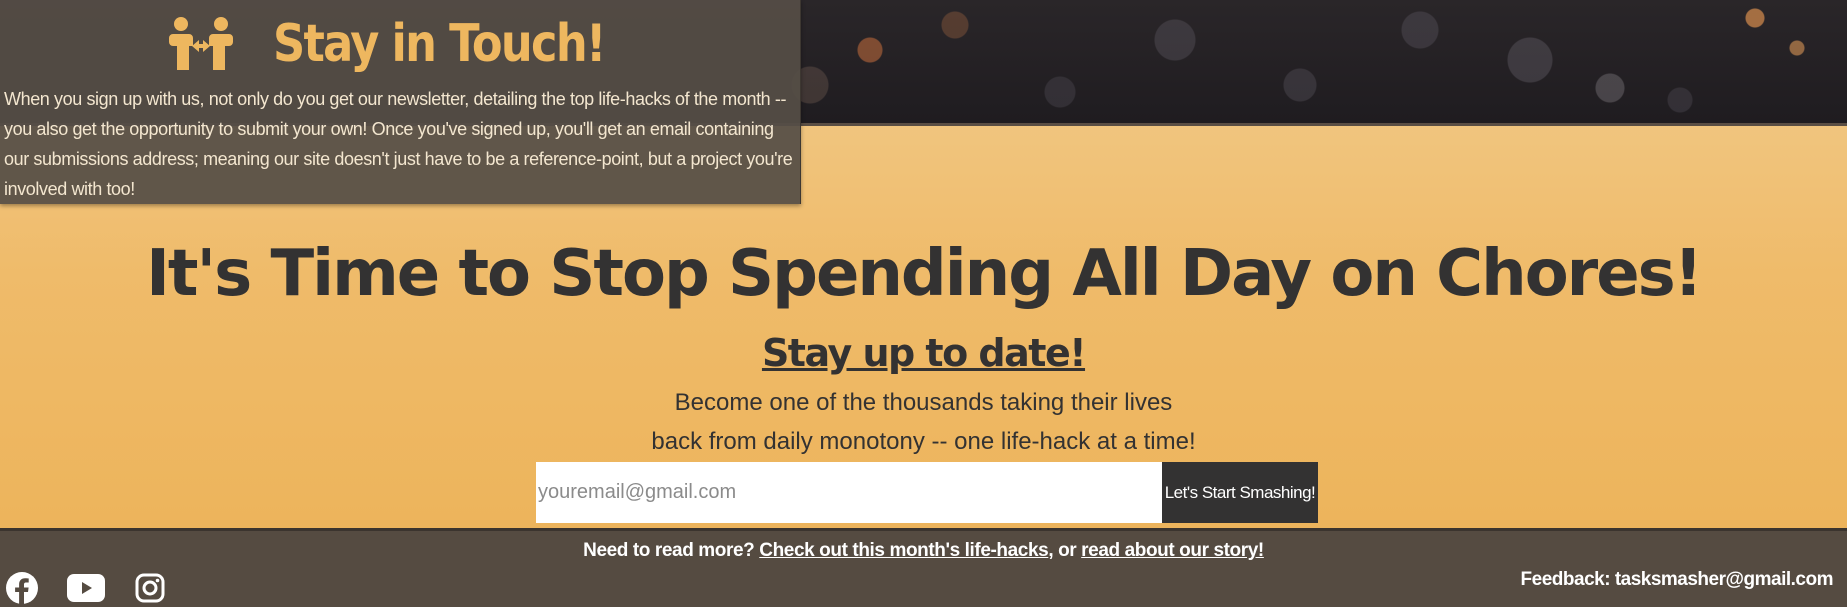 This screenshot has height=607, width=1847. Describe the element at coordinates (1172, 550) in the screenshot. I see `our-story-link: read about our story!` at that location.